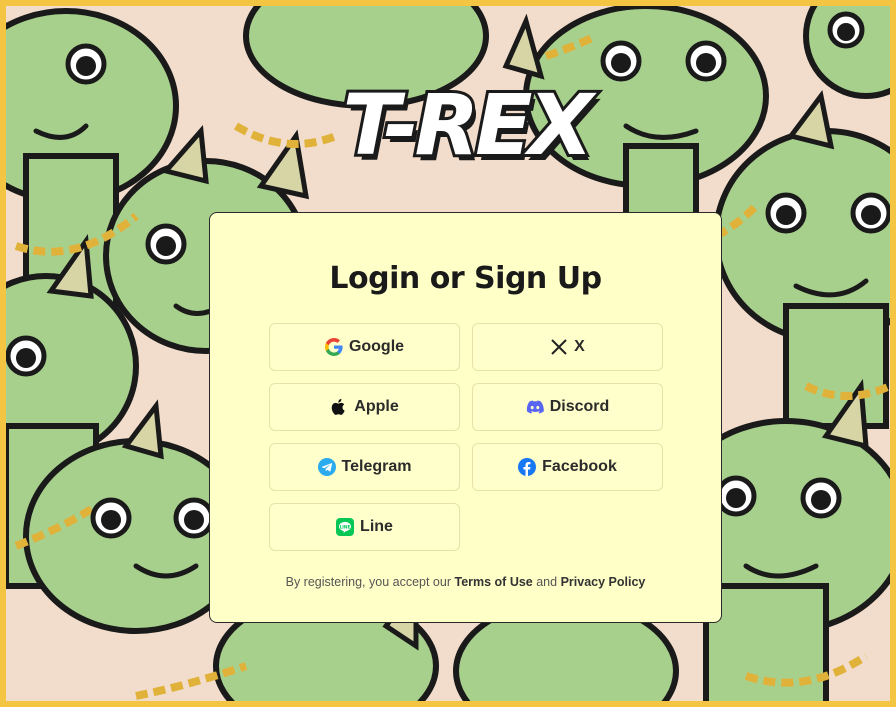 This screenshot has height=707, width=896. I want to click on telegram-login-button: Telegram, so click(364, 467).